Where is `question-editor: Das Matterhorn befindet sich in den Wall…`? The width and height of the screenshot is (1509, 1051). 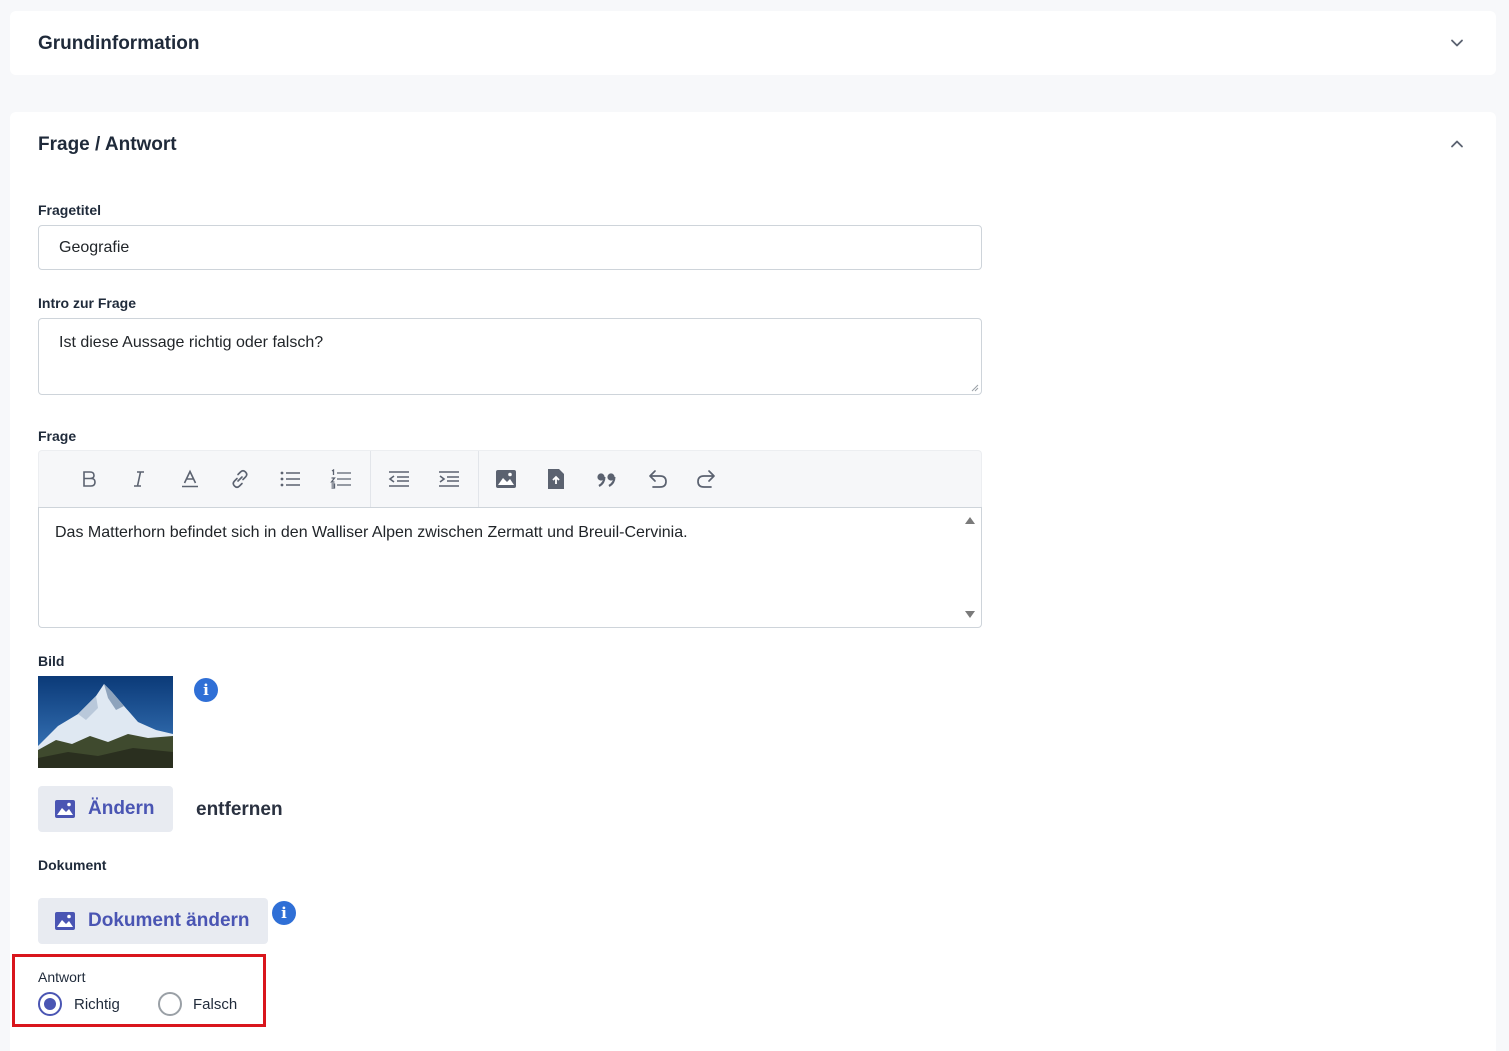
question-editor: Das Matterhorn befindet sich in den Wall… is located at coordinates (510, 567).